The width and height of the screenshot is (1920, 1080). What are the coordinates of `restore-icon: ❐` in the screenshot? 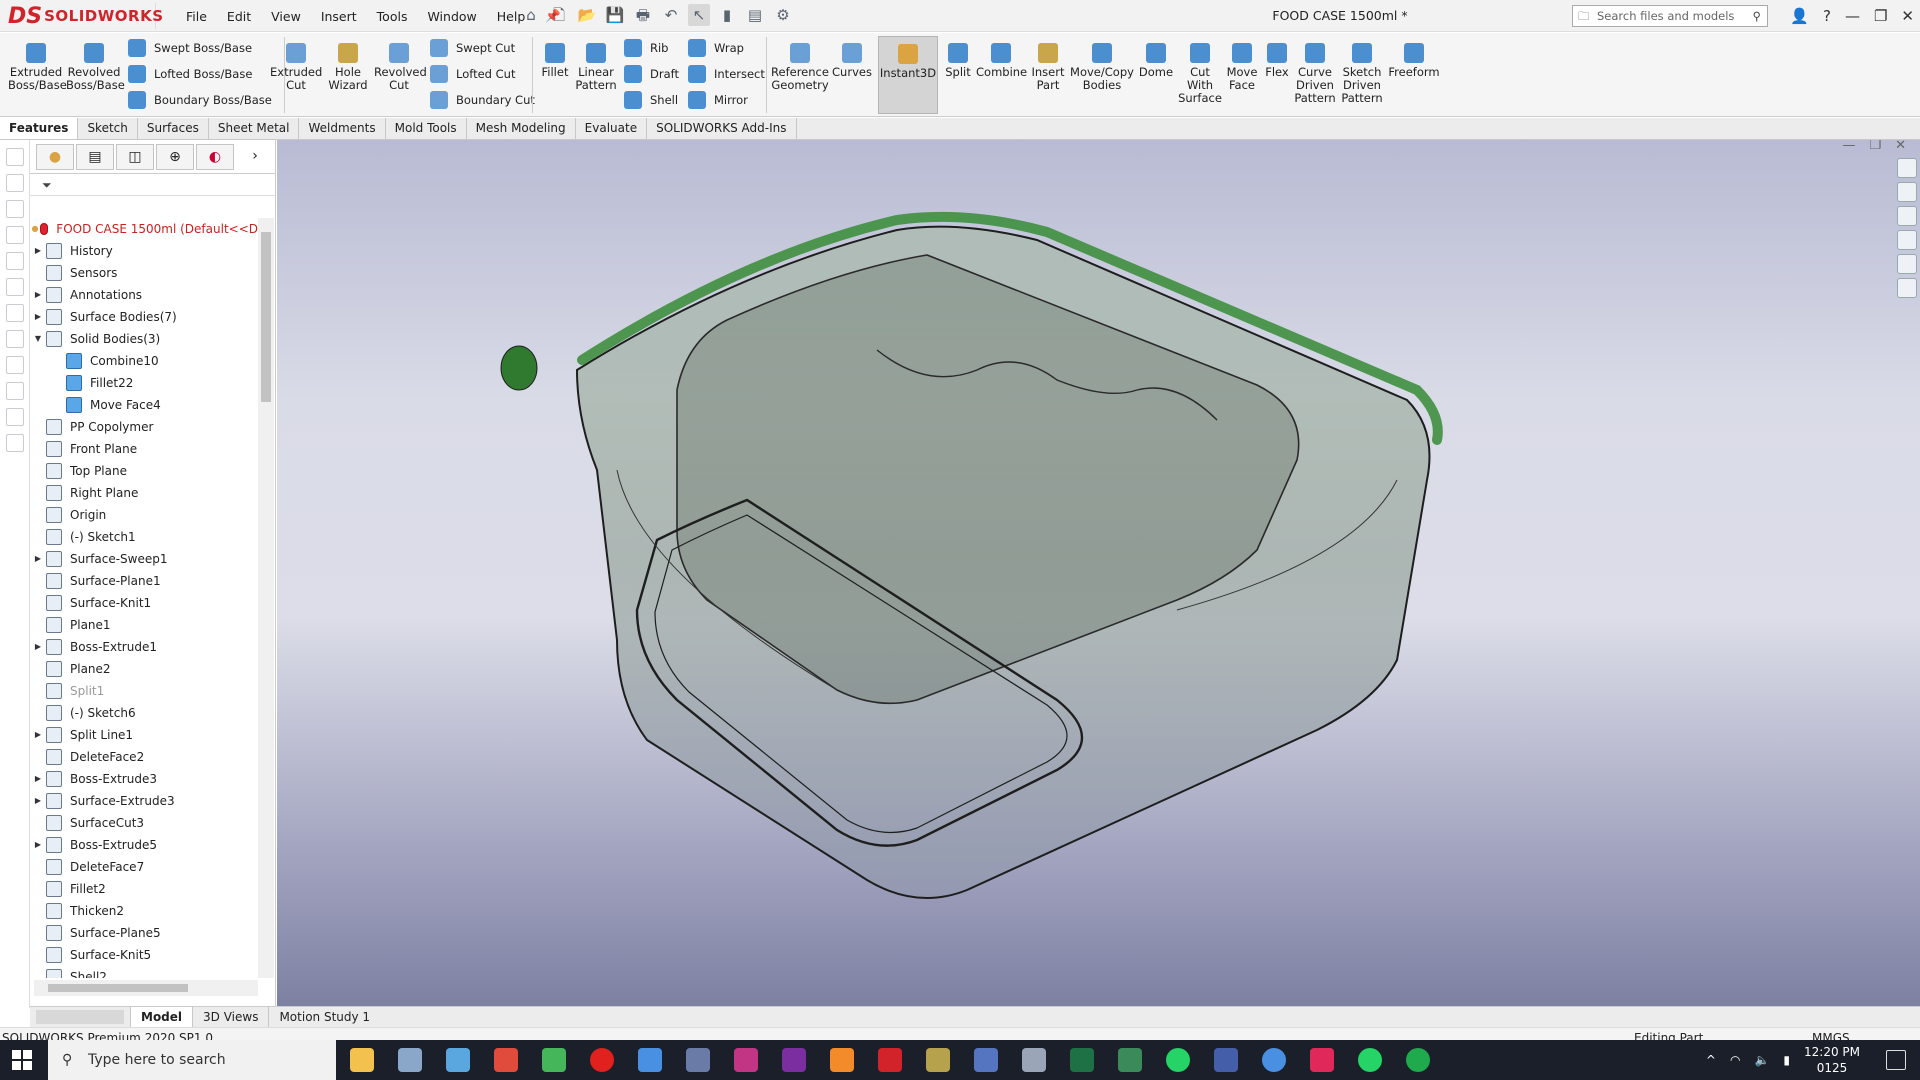 It's located at (1880, 16).